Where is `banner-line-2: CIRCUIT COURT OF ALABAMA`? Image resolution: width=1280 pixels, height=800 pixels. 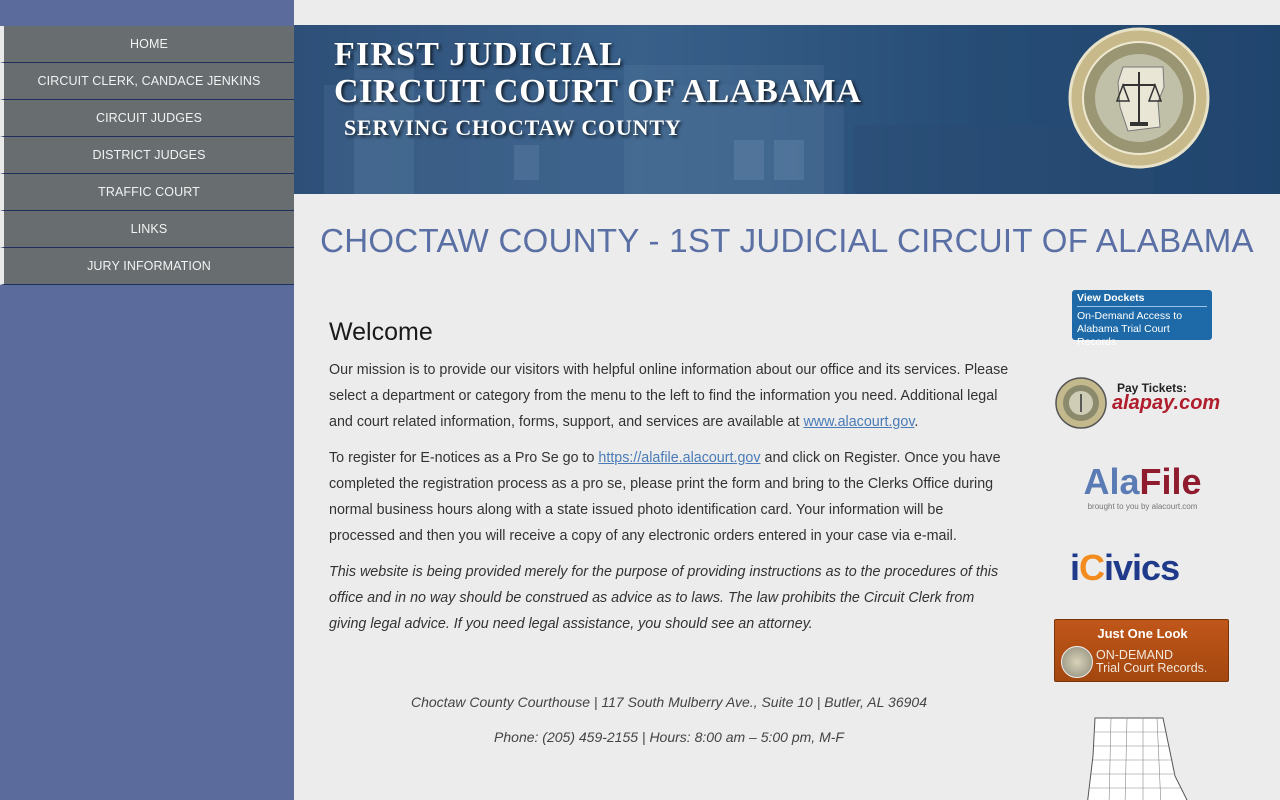 banner-line-2: CIRCUIT COURT OF ALABAMA is located at coordinates (598, 91).